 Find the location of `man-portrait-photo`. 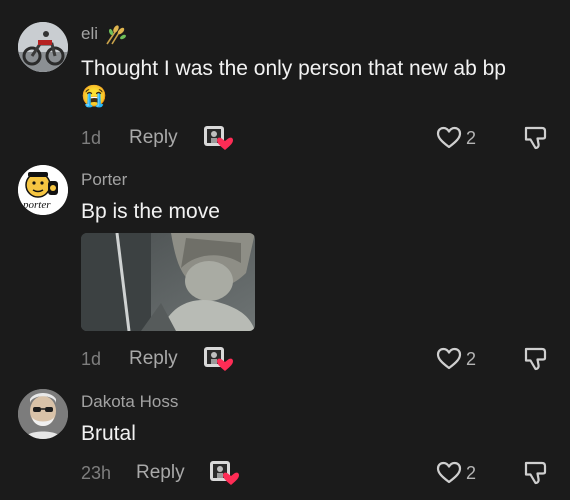

man-portrait-photo is located at coordinates (43, 414).